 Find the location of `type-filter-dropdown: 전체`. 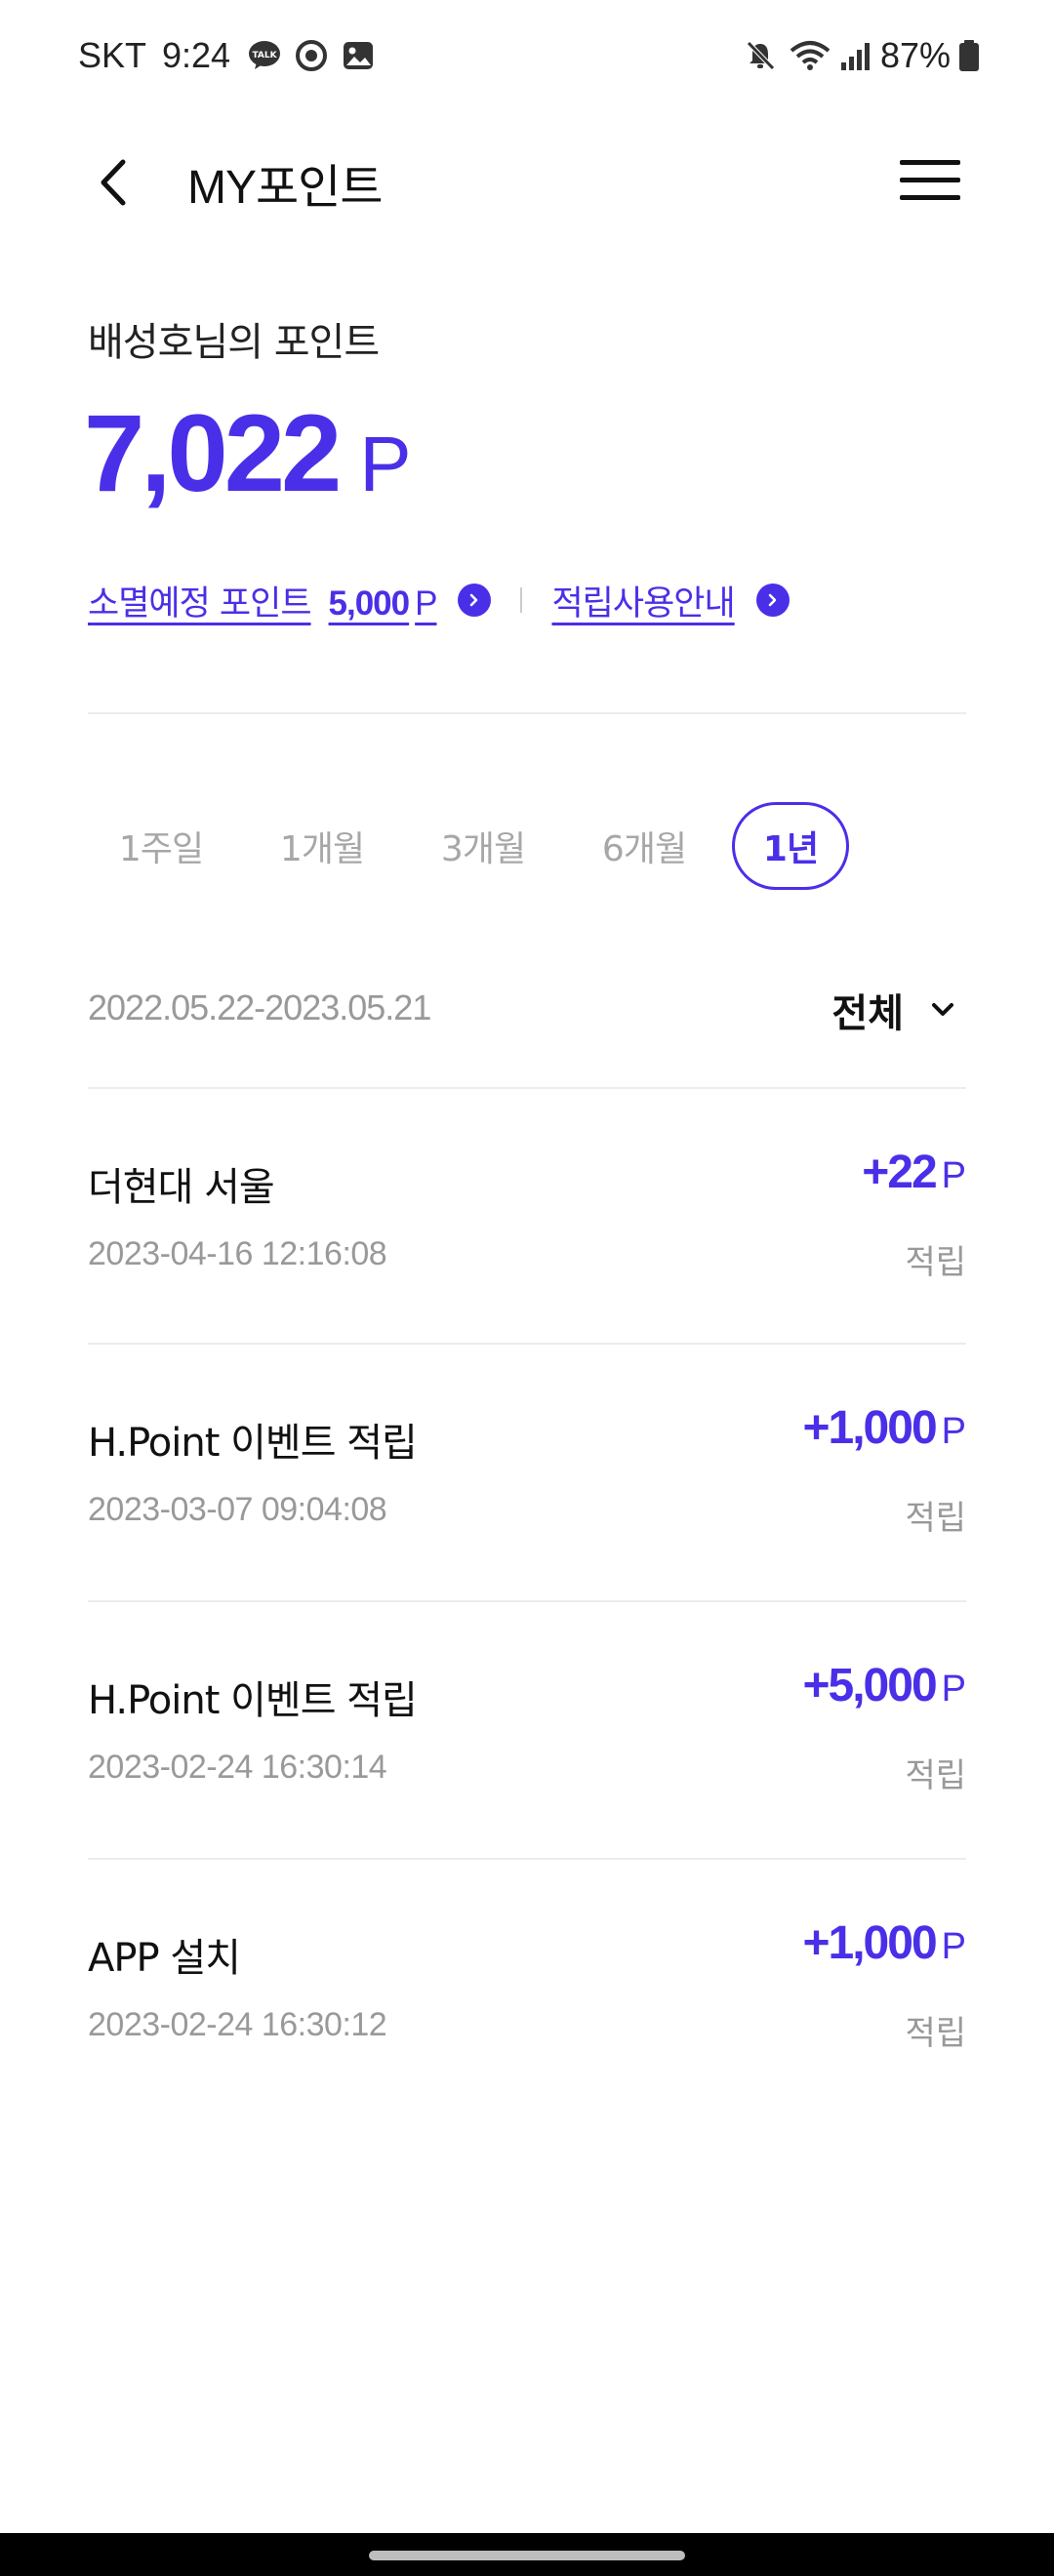

type-filter-dropdown: 전체 is located at coordinates (893, 1010).